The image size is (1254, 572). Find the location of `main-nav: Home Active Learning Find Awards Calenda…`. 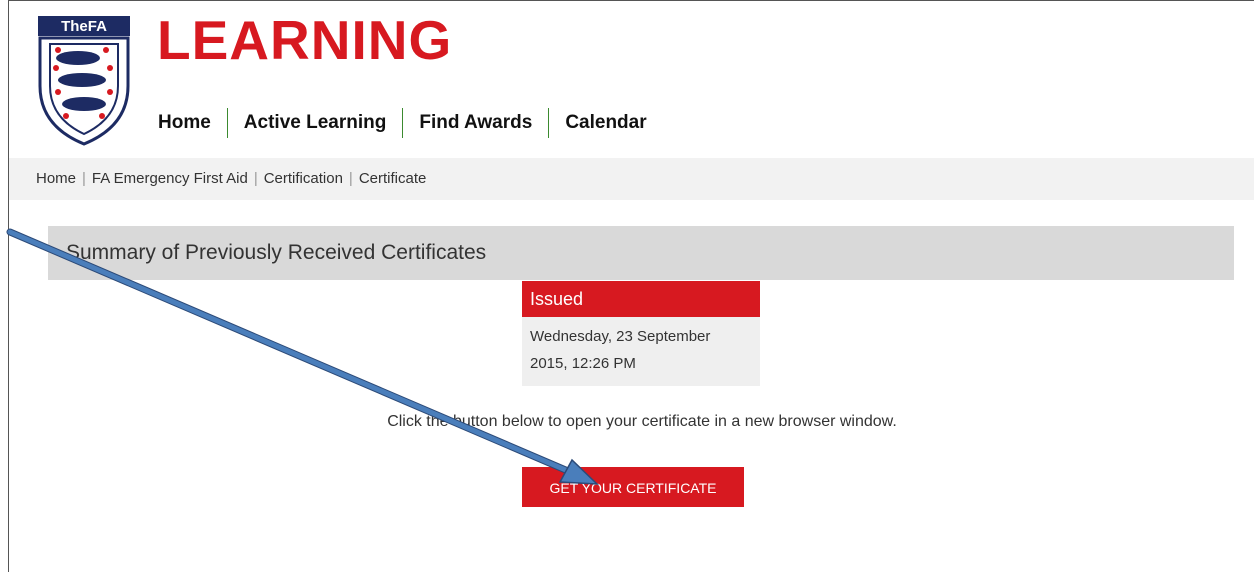

main-nav: Home Active Learning Find Awards Calenda… is located at coordinates (410, 123).